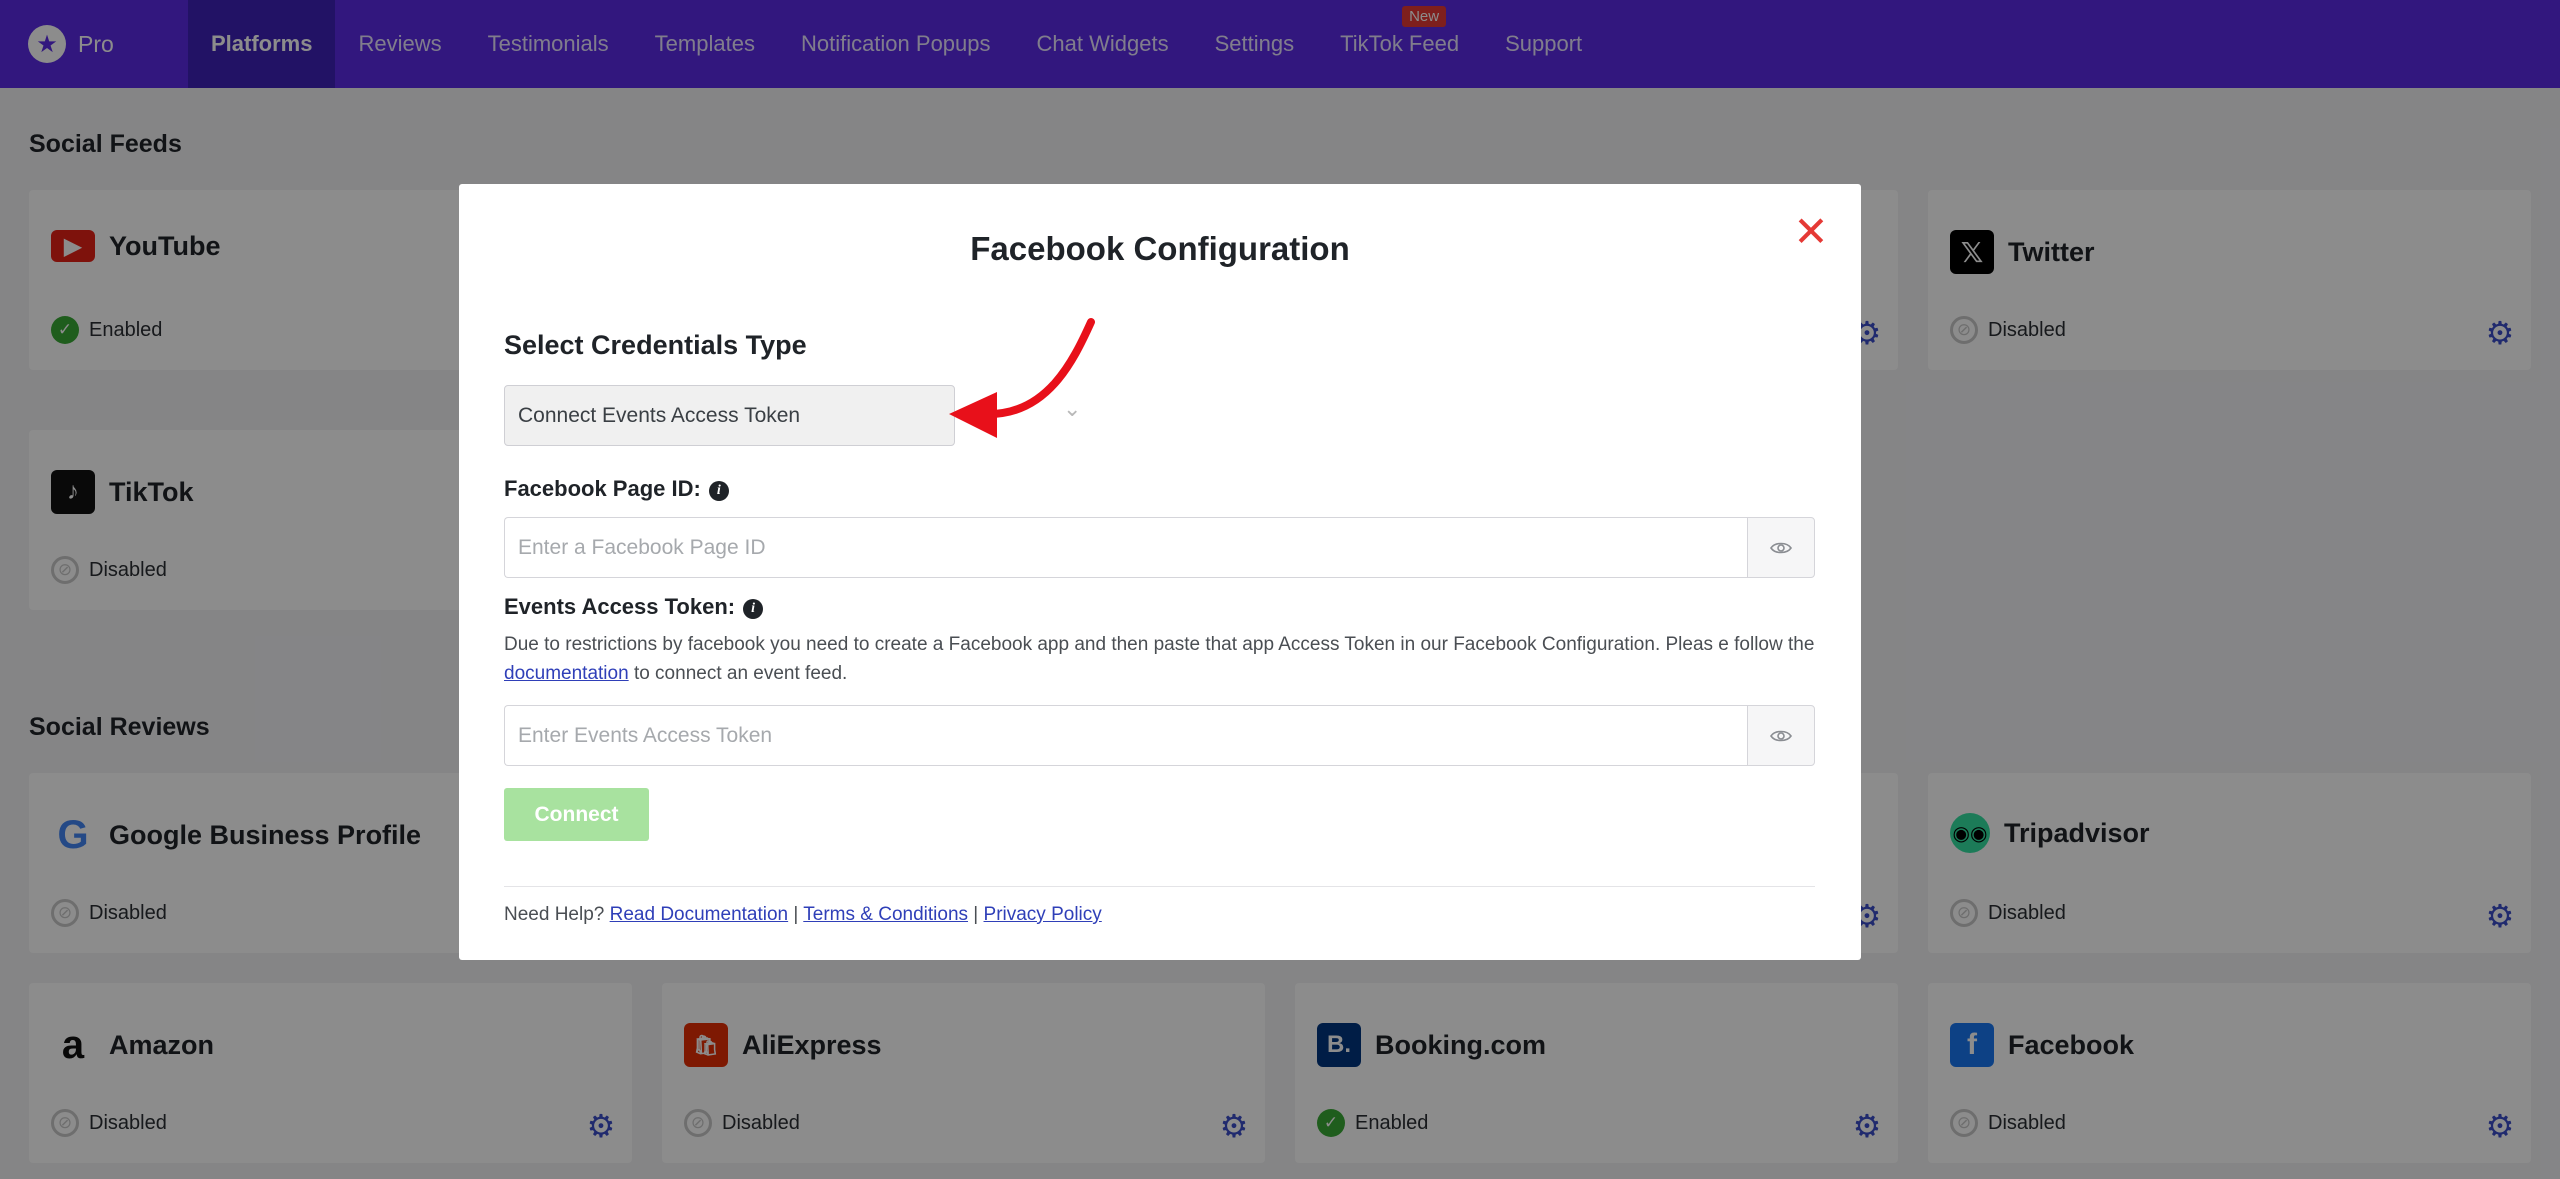  I want to click on token-row, so click(1159, 735).